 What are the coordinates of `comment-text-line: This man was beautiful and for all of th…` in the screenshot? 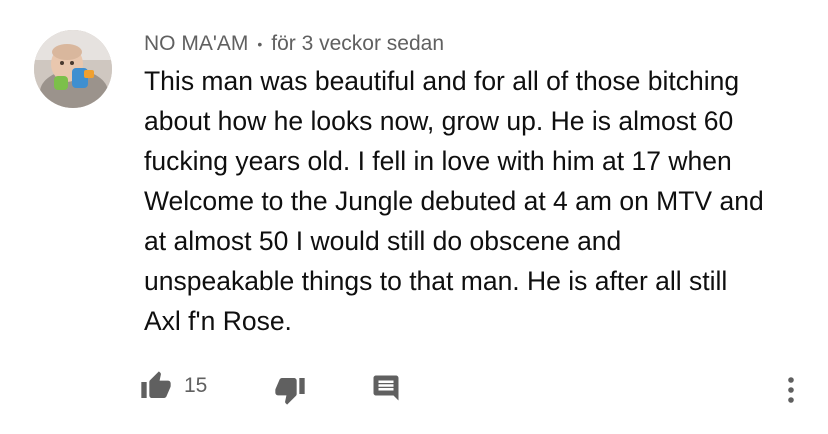 It's located at (442, 81).